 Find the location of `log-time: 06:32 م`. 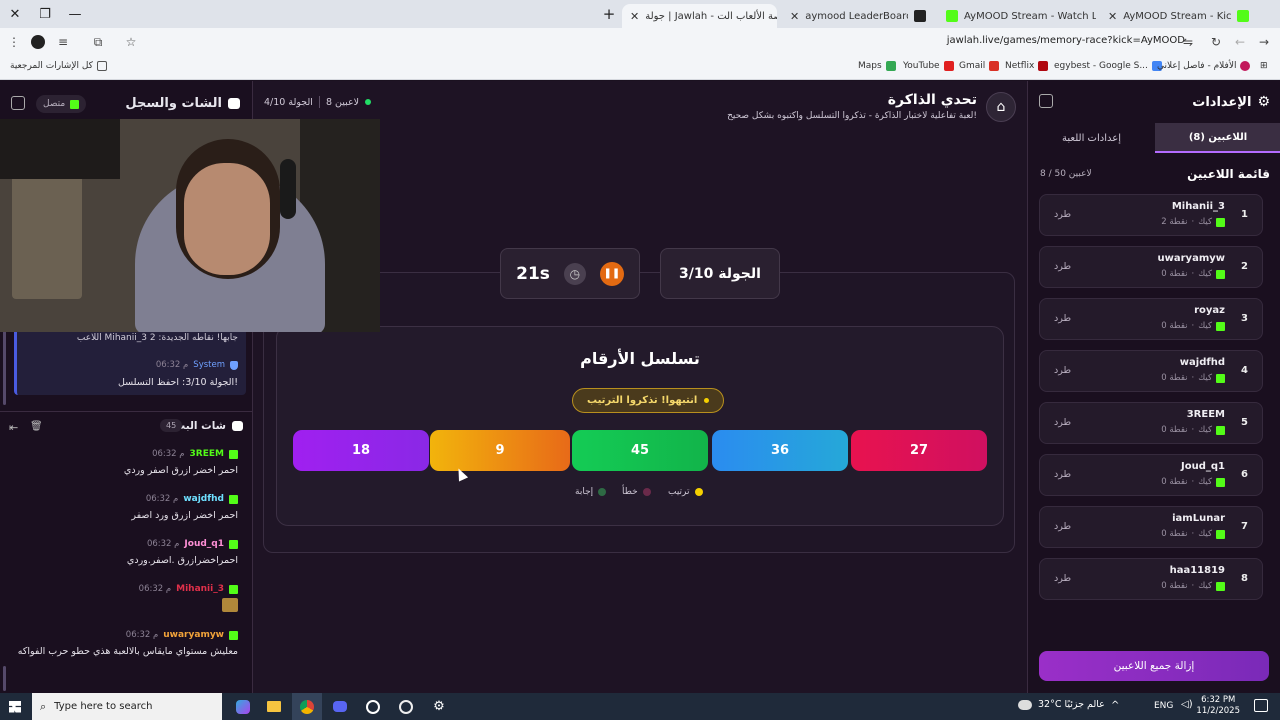

log-time: 06:32 م is located at coordinates (172, 365).